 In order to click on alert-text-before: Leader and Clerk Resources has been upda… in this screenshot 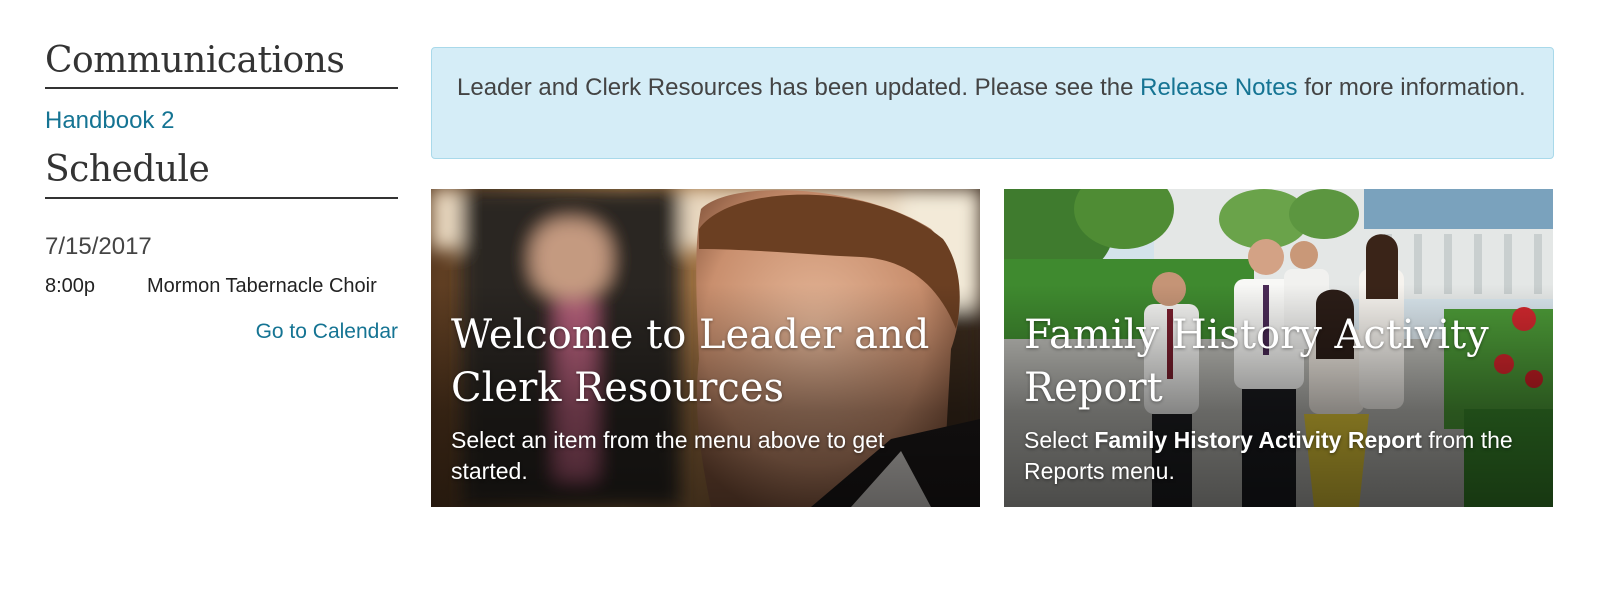, I will do `click(799, 87)`.